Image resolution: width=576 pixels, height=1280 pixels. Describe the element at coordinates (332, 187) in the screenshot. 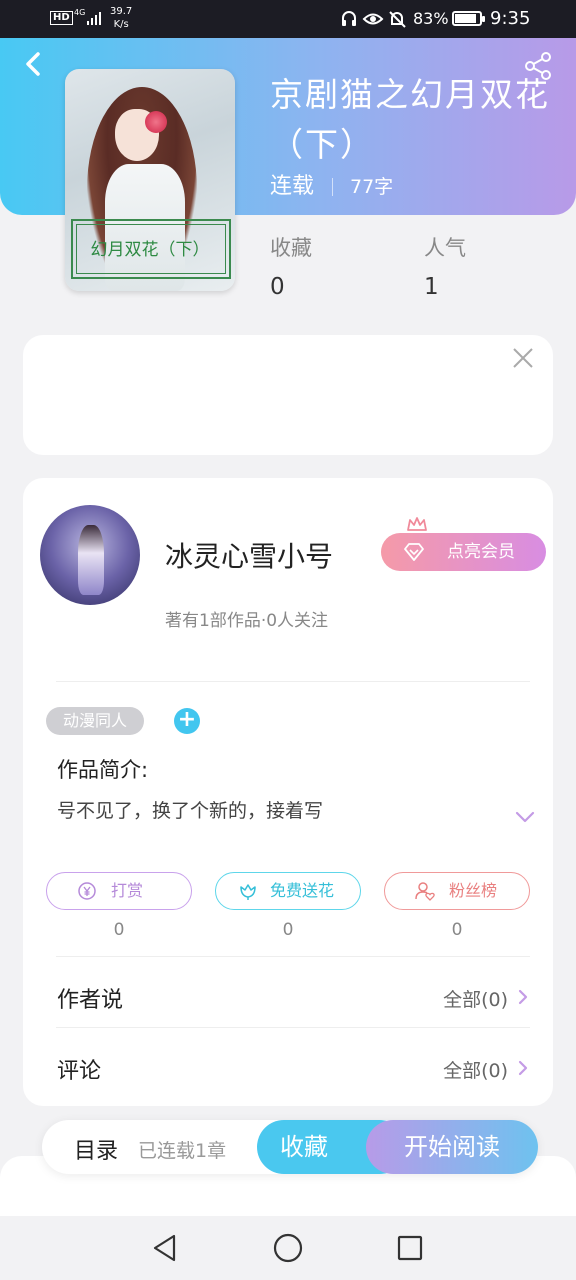

I see `meta-divider` at that location.